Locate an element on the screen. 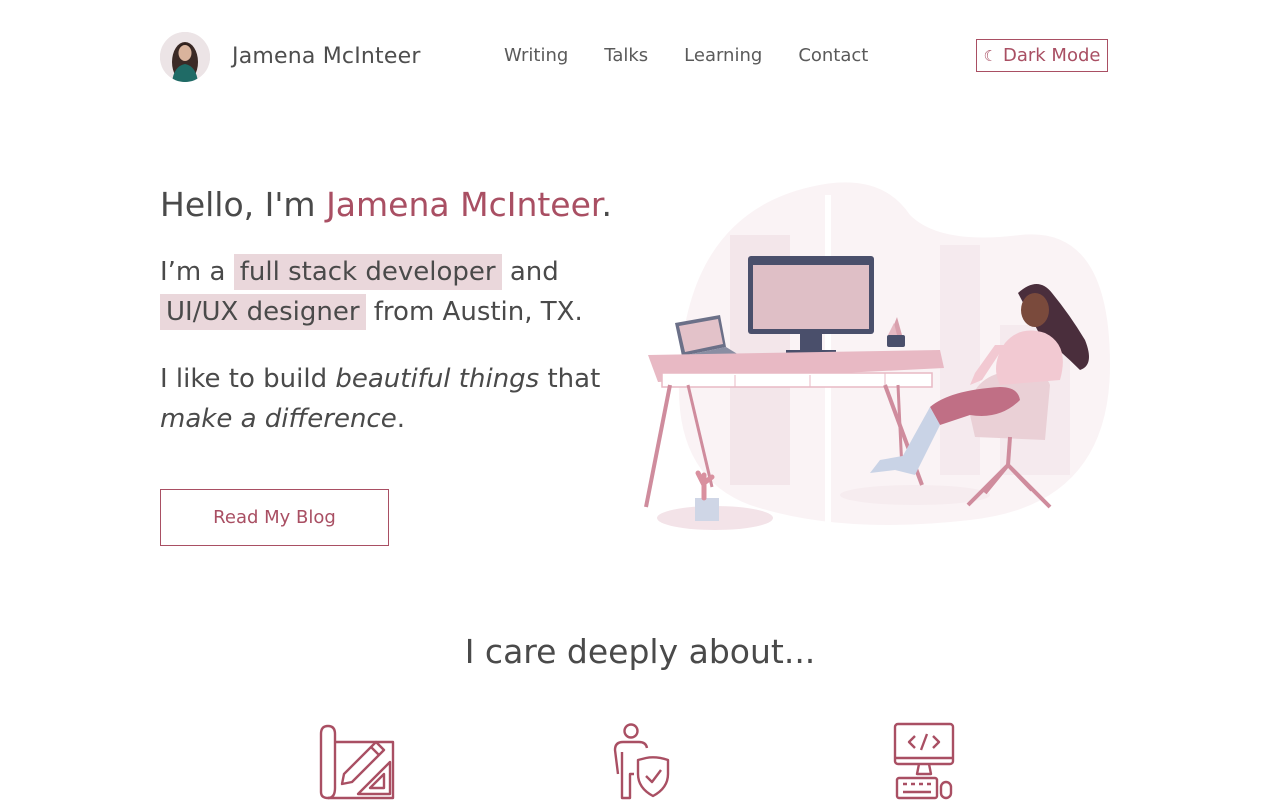  design-blueprint-icon is located at coordinates (357, 763).